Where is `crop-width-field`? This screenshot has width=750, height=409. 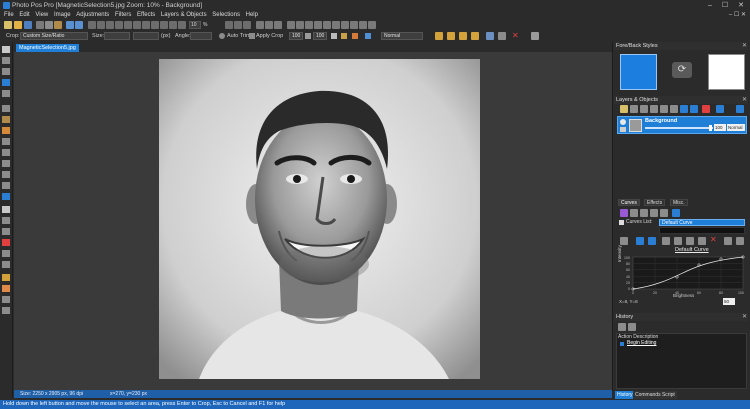 crop-width-field is located at coordinates (117, 36).